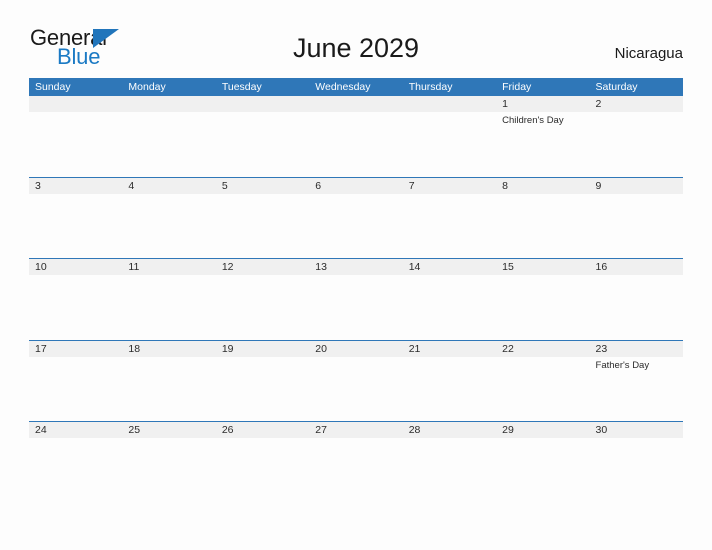  Describe the element at coordinates (505, 104) in the screenshot. I see `day-number: 1` at that location.